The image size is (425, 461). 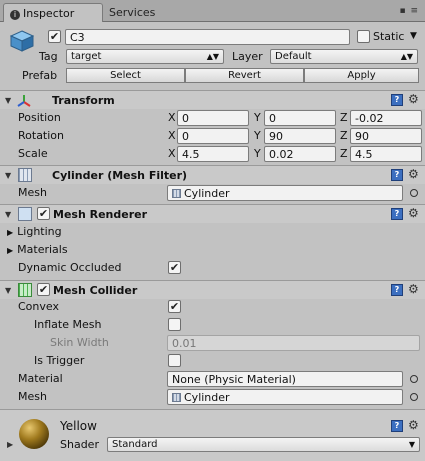 What do you see at coordinates (48, 56) in the screenshot?
I see `tag-label: Tag` at bounding box center [48, 56].